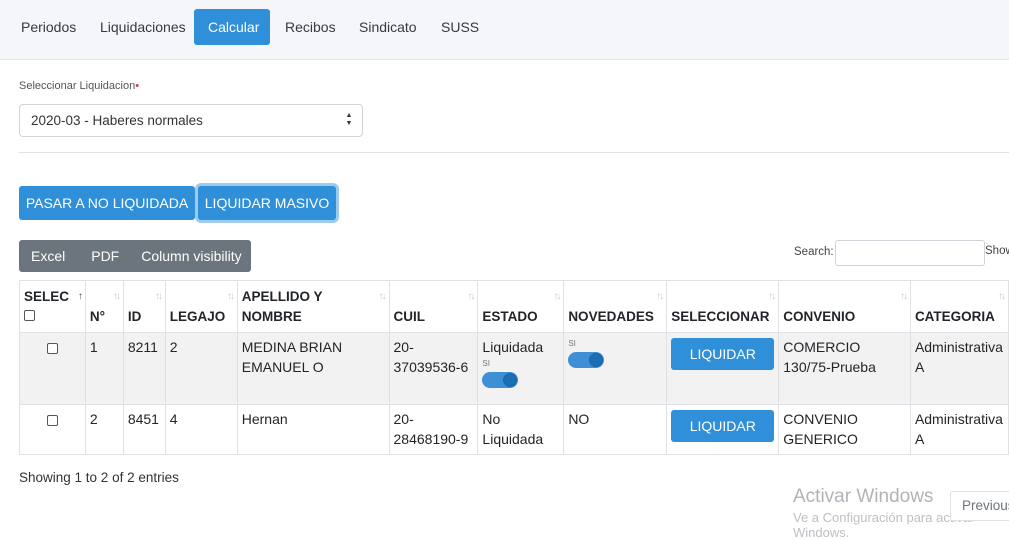 This screenshot has height=540, width=1009. I want to click on cell-legajo: 4, so click(201, 429).